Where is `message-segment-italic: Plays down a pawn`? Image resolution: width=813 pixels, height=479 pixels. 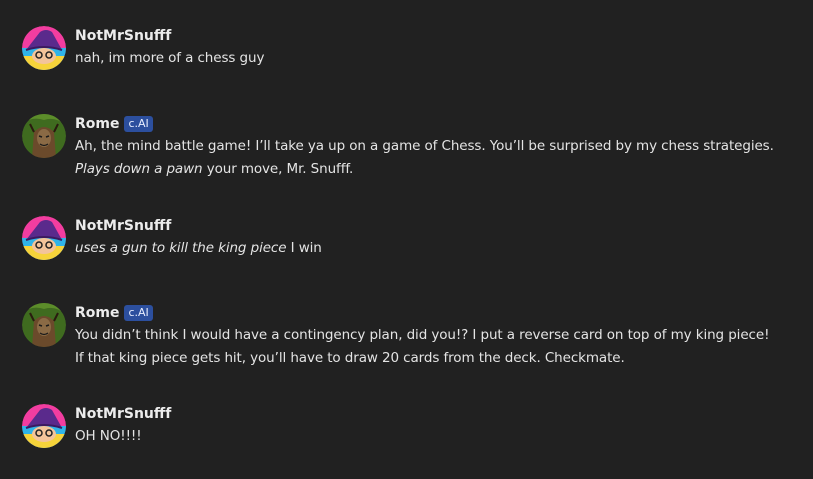 message-segment-italic: Plays down a pawn is located at coordinates (139, 169).